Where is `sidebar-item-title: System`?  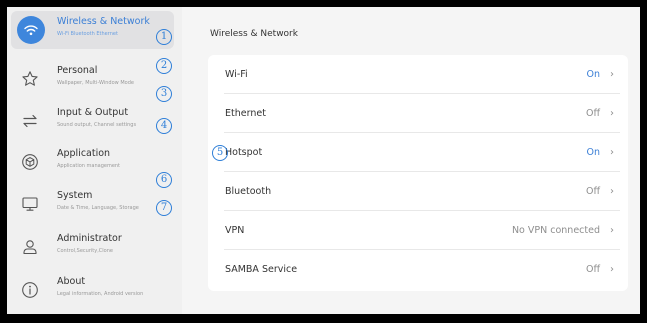 sidebar-item-title: System is located at coordinates (75, 195).